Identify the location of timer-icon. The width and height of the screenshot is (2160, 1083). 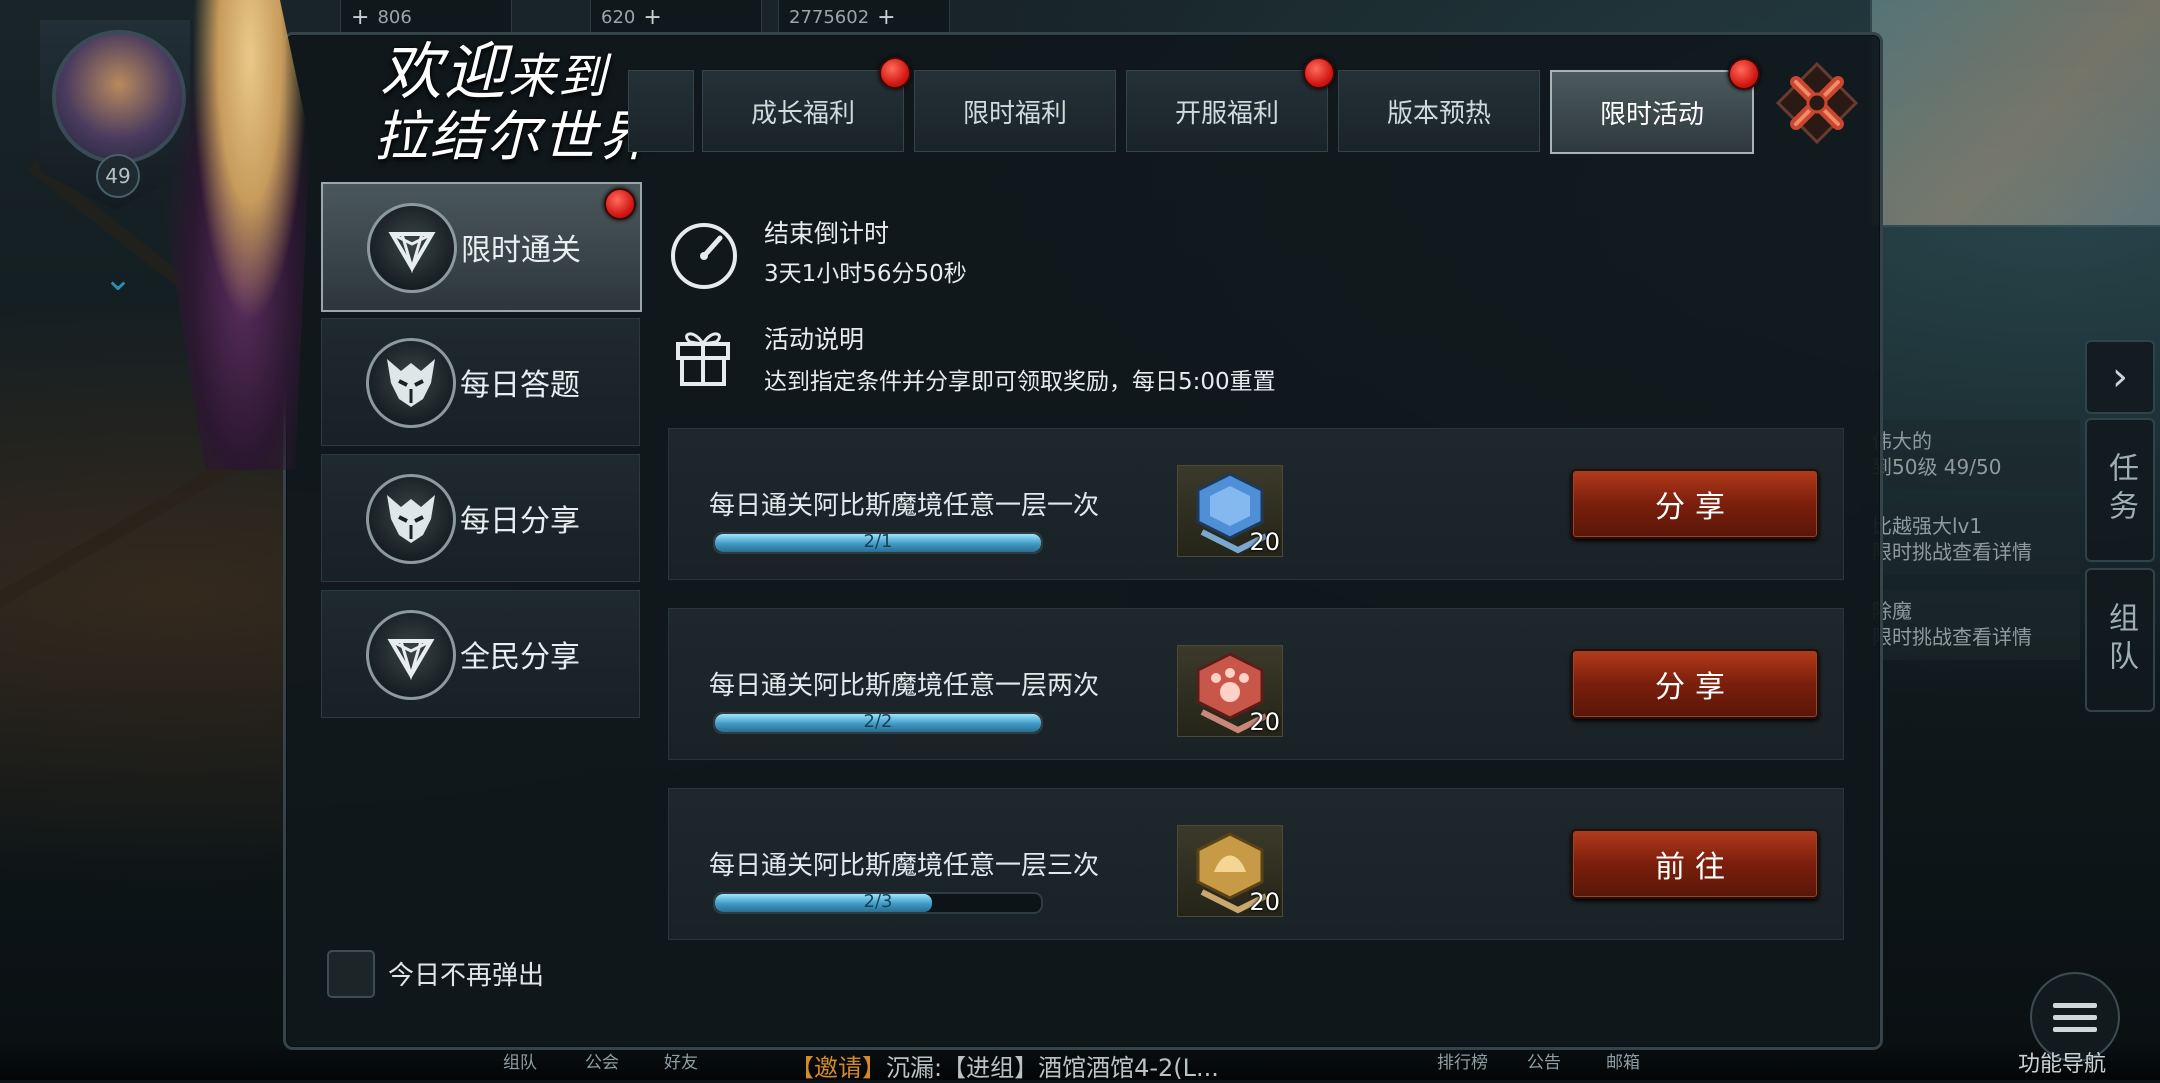
(704, 256).